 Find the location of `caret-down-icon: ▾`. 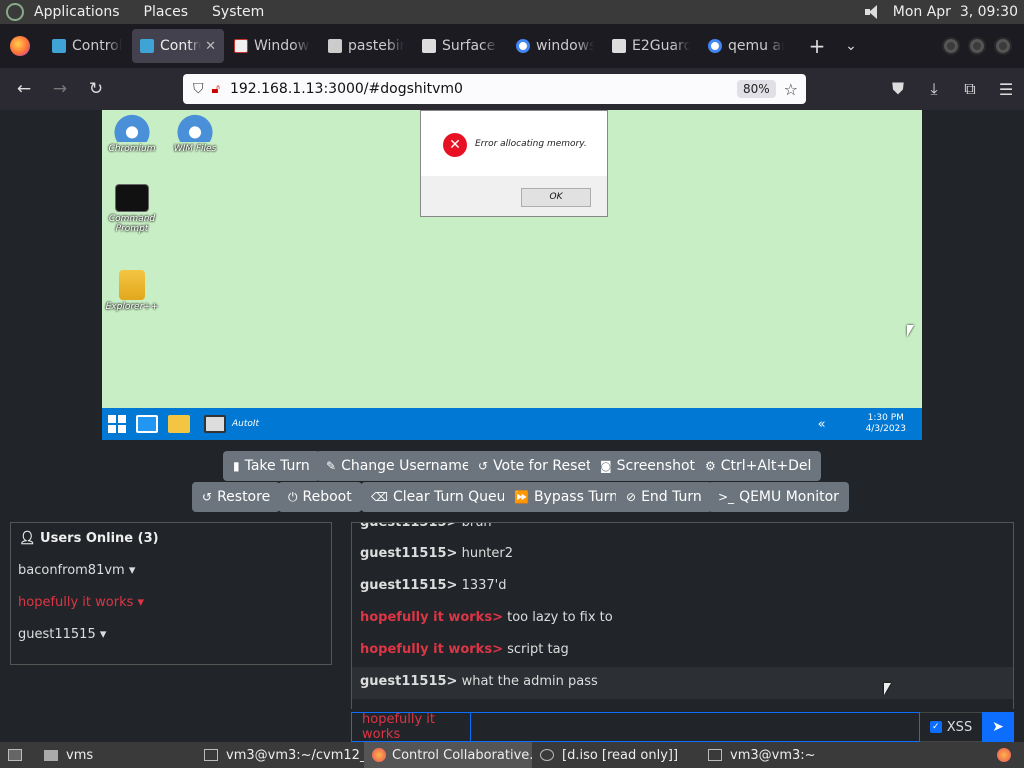

caret-down-icon: ▾ is located at coordinates (103, 634).